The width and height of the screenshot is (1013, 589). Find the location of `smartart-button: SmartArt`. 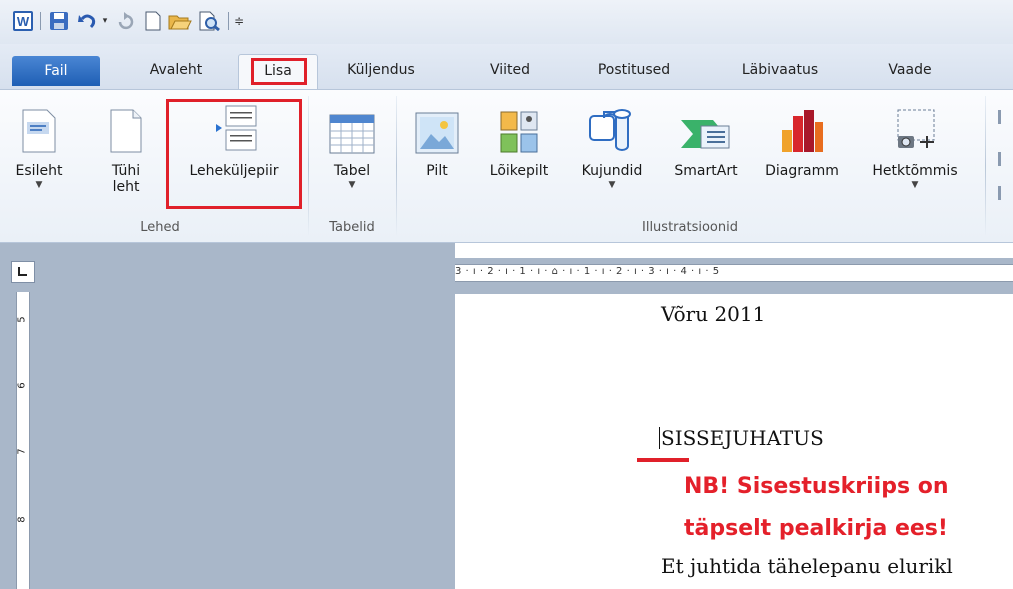

smartart-button: SmartArt is located at coordinates (706, 139).